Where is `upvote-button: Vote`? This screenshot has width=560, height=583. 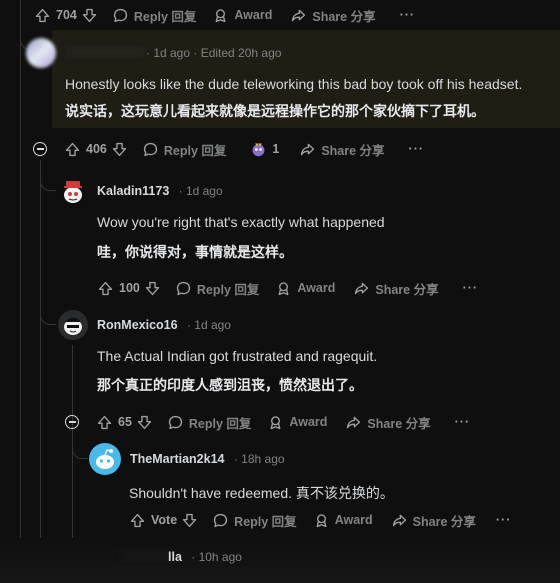 upvote-button: Vote is located at coordinates (153, 520).